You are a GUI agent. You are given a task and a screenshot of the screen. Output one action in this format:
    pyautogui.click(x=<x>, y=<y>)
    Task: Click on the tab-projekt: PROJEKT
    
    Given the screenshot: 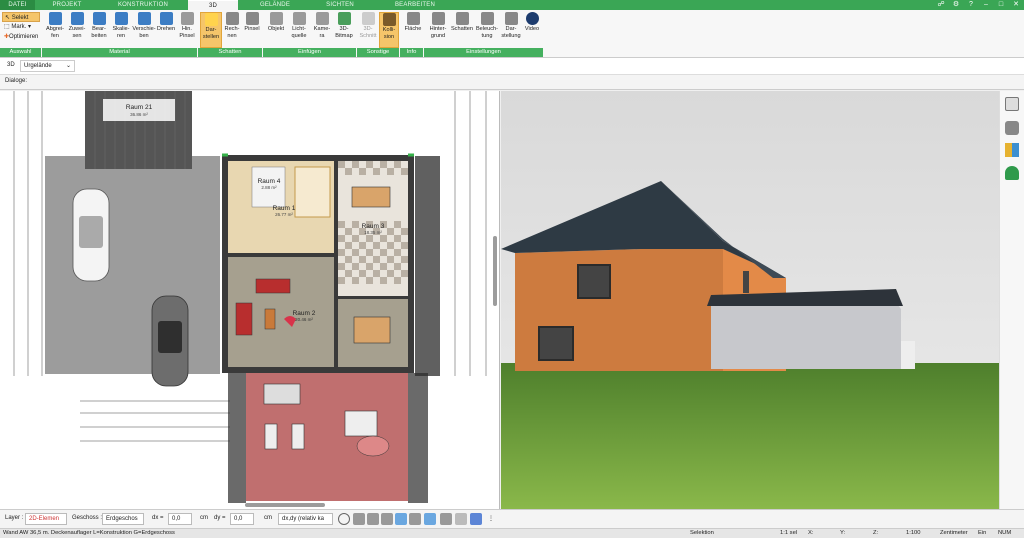 What is the action you would take?
    pyautogui.click(x=67, y=5)
    